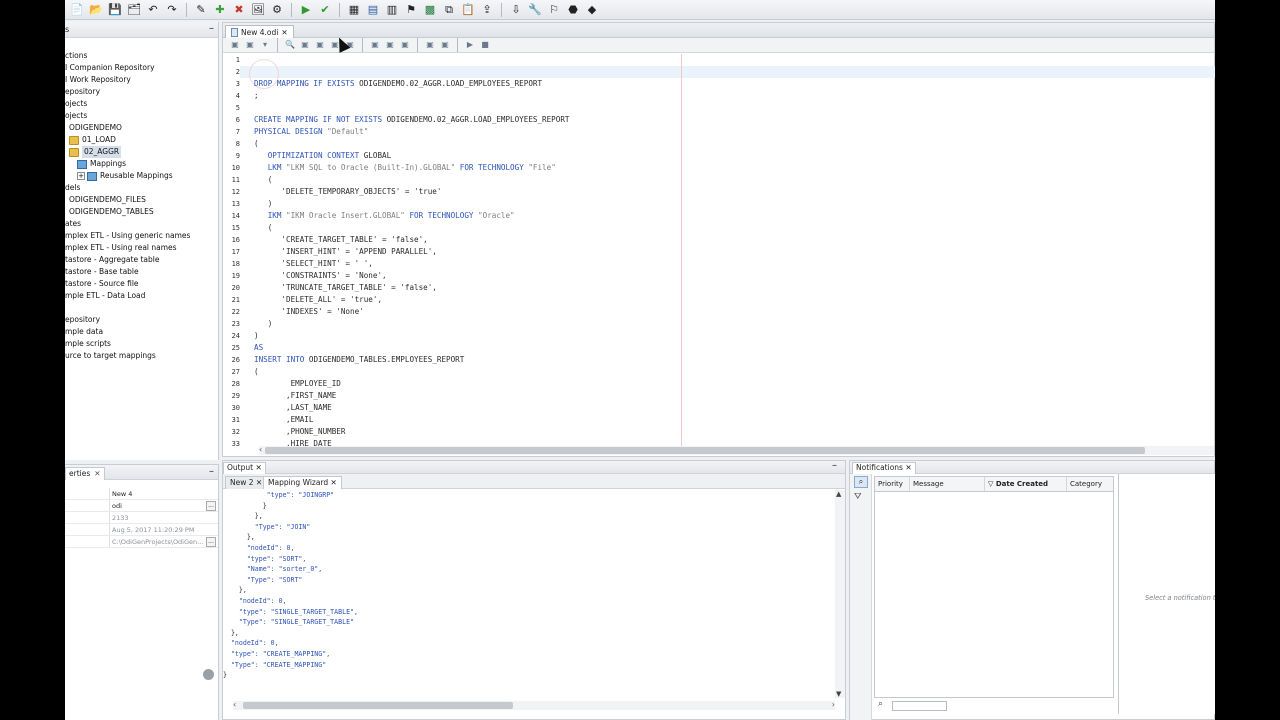 This screenshot has width=1280, height=720. Describe the element at coordinates (250, 45) in the screenshot. I see `grid-icon: ▣` at that location.